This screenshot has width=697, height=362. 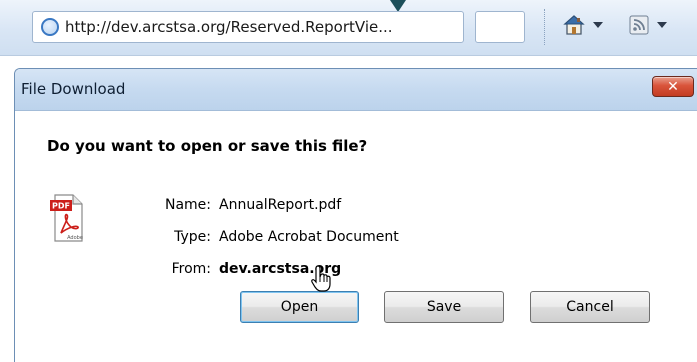 What do you see at coordinates (73, 89) in the screenshot?
I see `dialog-title: File Download` at bounding box center [73, 89].